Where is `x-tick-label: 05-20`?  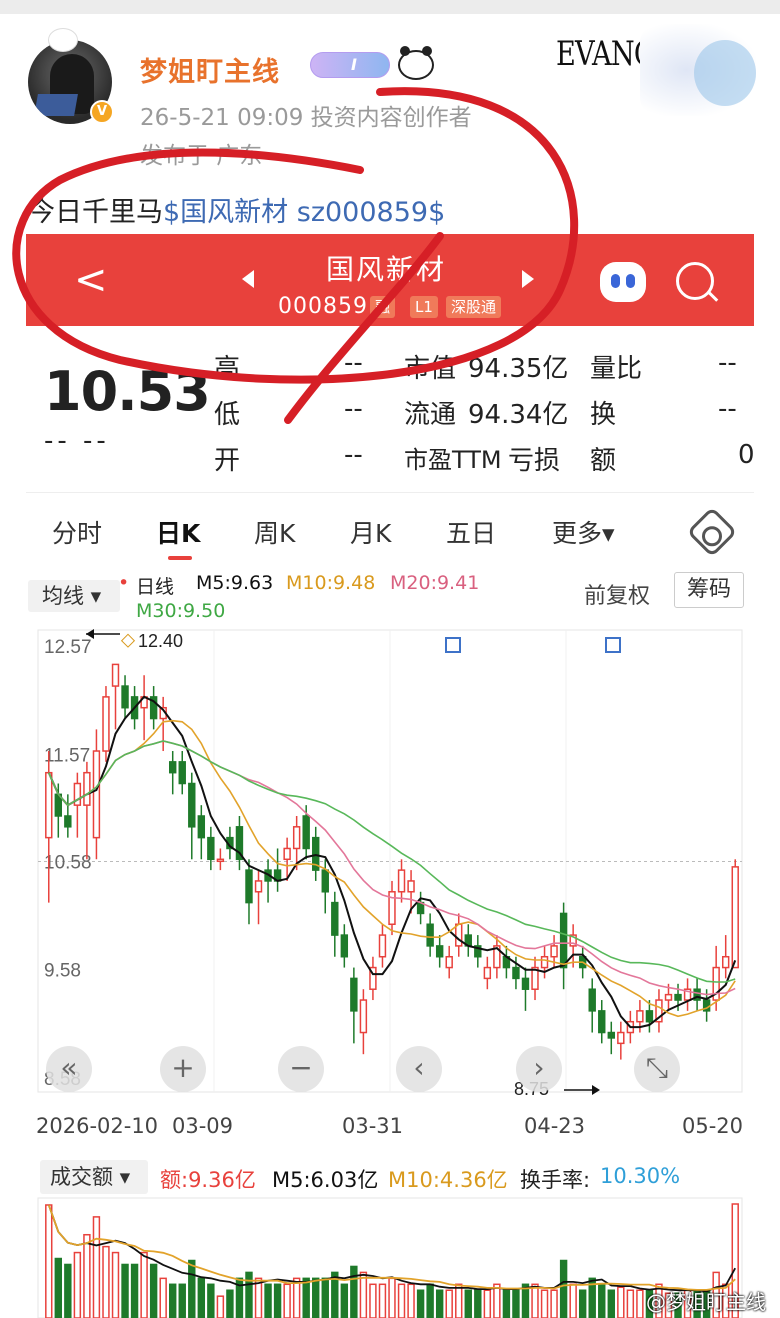
x-tick-label: 05-20 is located at coordinates (713, 1126).